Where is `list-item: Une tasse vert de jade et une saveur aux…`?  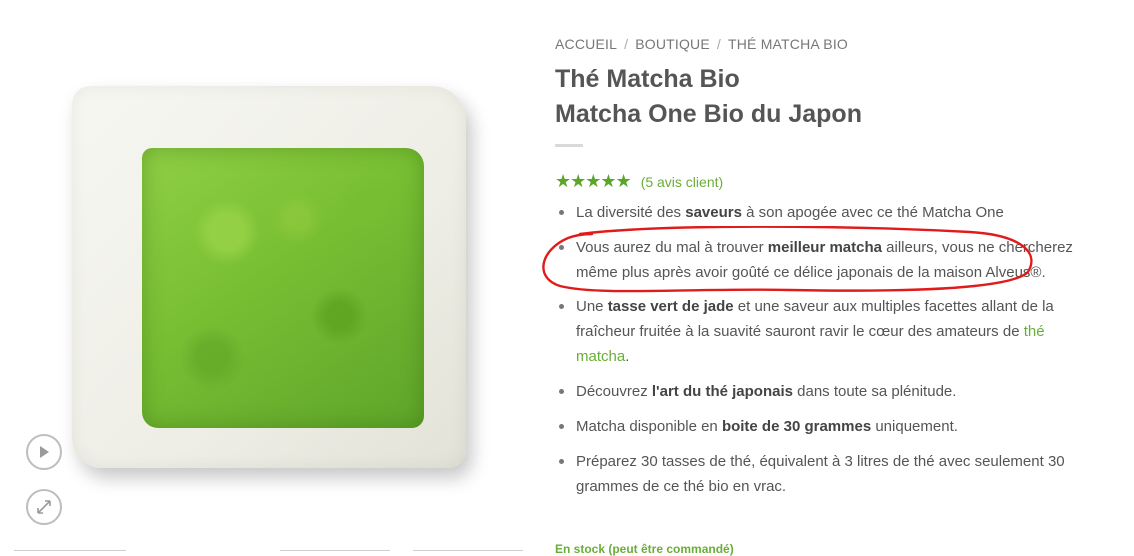
list-item: Une tasse vert de jade et une saveur aux… is located at coordinates (815, 331).